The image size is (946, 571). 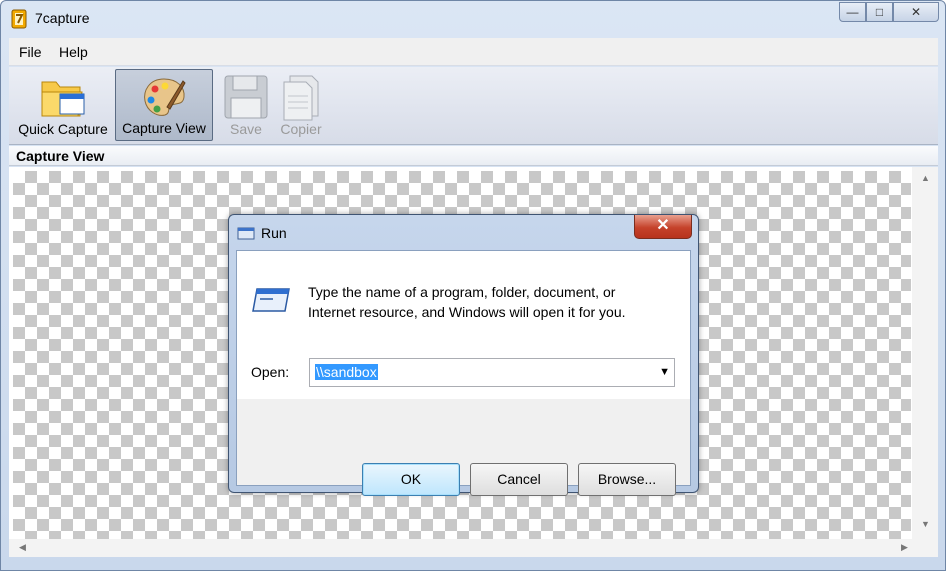 I want to click on caption-buttons: — □ ✕, so click(x=889, y=13).